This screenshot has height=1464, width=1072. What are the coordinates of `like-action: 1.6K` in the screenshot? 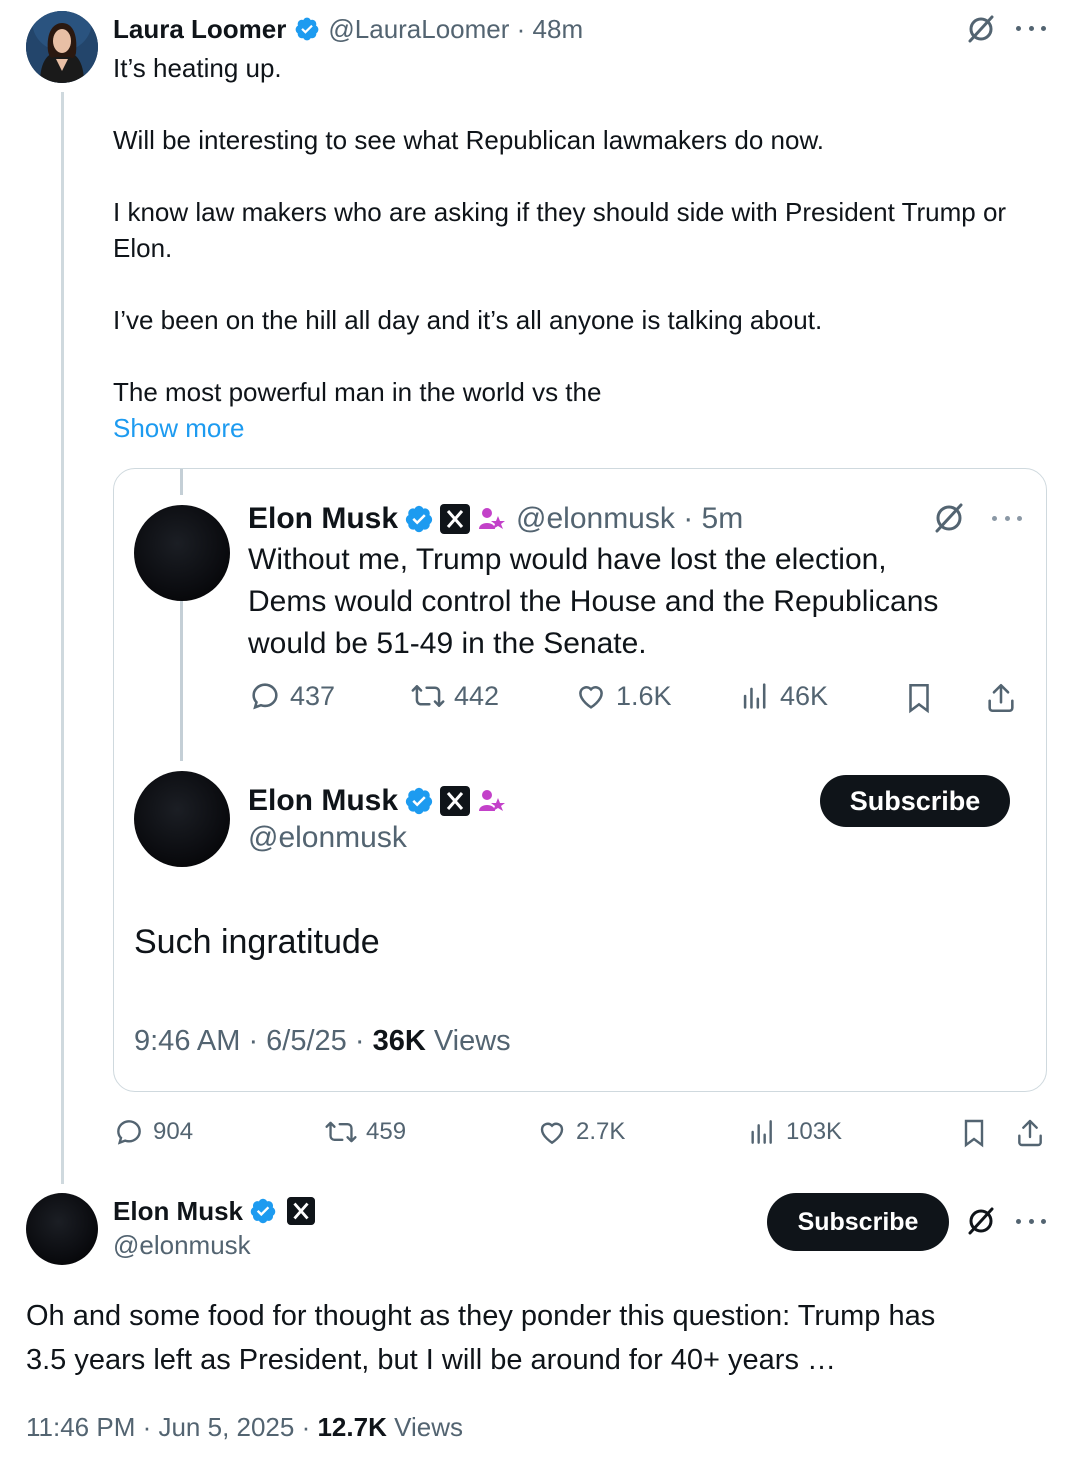 It's located at (623, 696).